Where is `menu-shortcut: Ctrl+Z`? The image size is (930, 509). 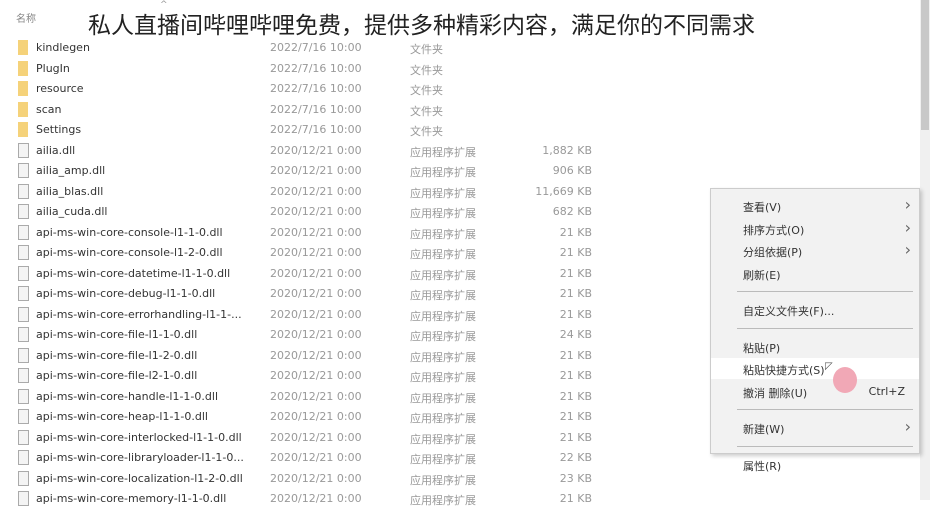 menu-shortcut: Ctrl+Z is located at coordinates (886, 391).